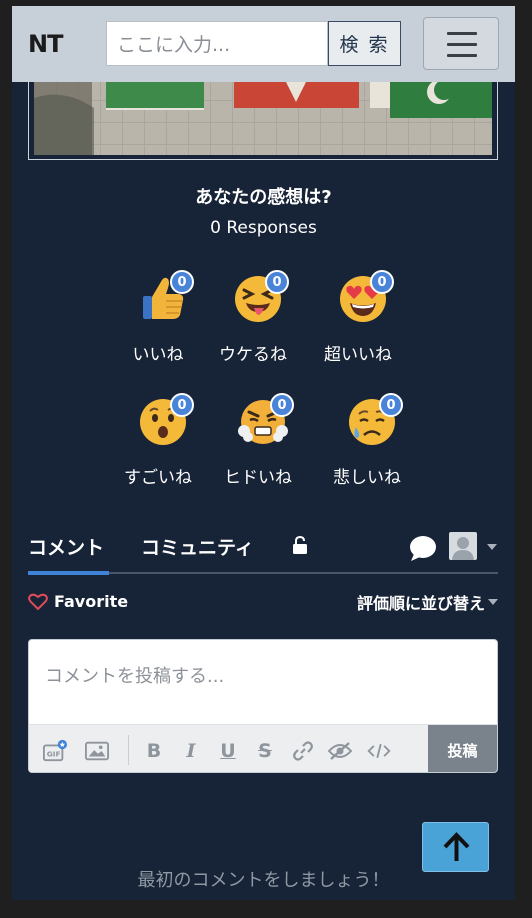 The height and width of the screenshot is (918, 532). I want to click on article-photo, so click(263, 116).